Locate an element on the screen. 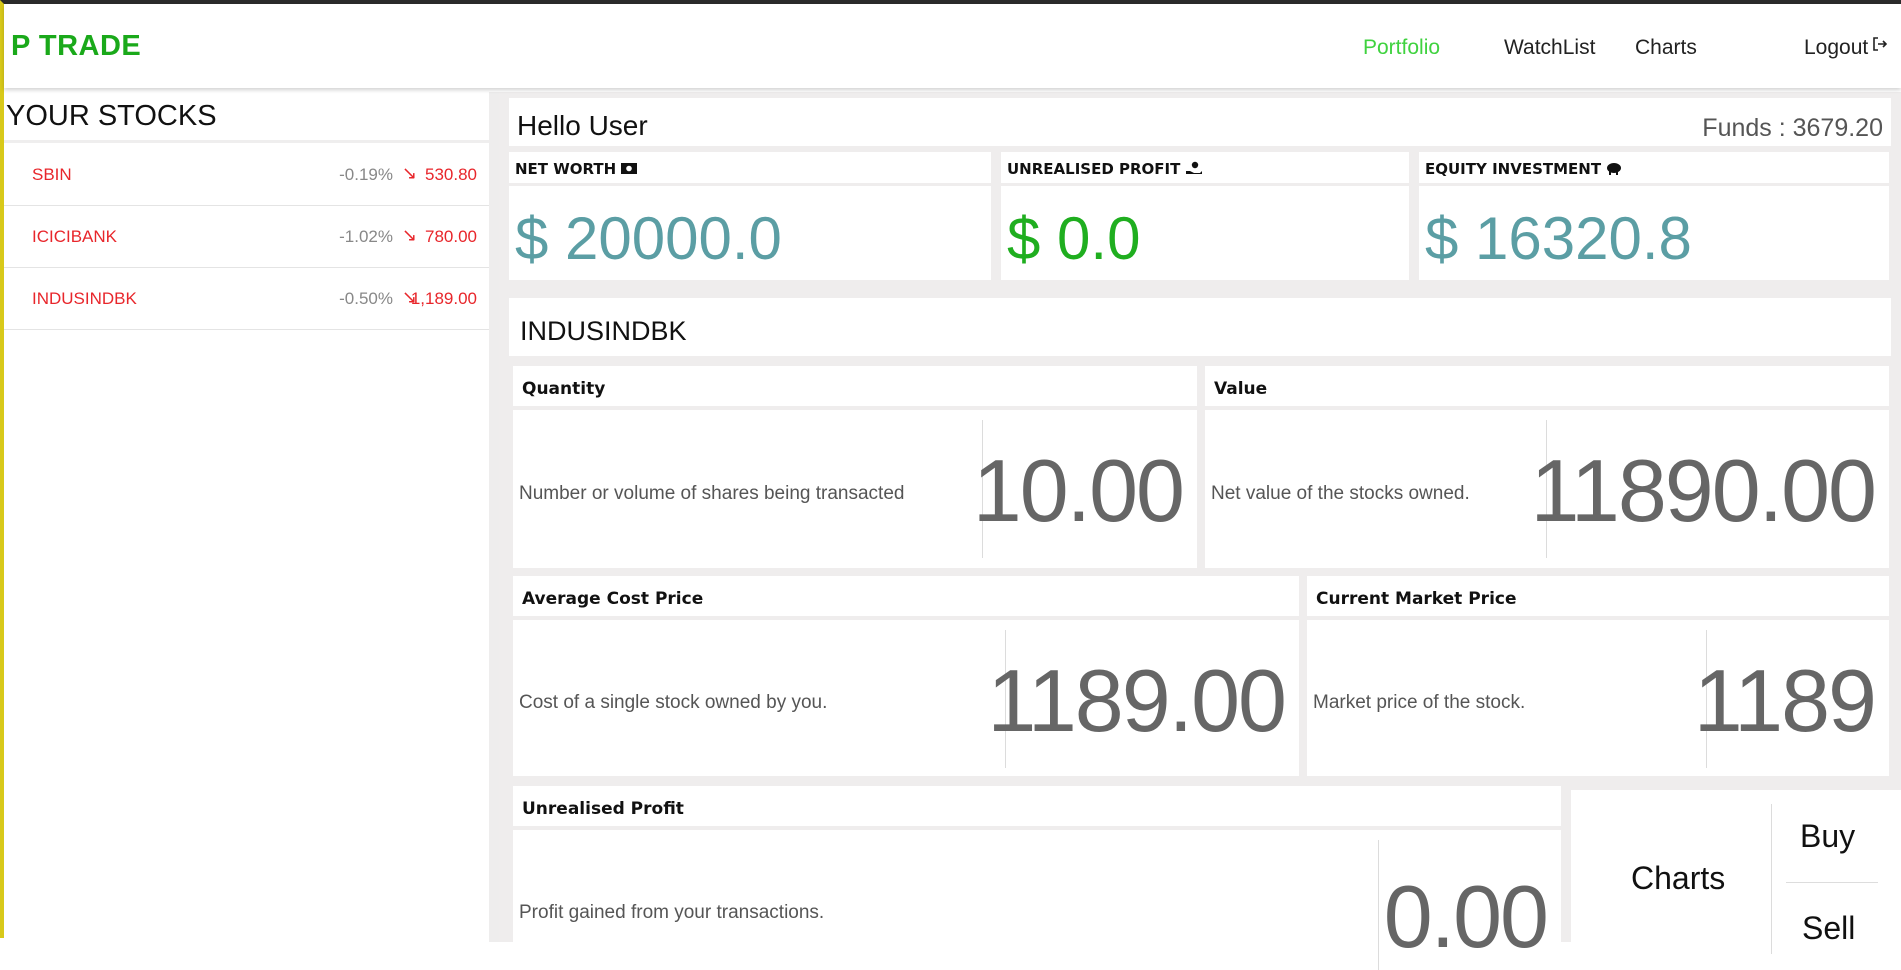  nav-charts: Charts is located at coordinates (1666, 48).